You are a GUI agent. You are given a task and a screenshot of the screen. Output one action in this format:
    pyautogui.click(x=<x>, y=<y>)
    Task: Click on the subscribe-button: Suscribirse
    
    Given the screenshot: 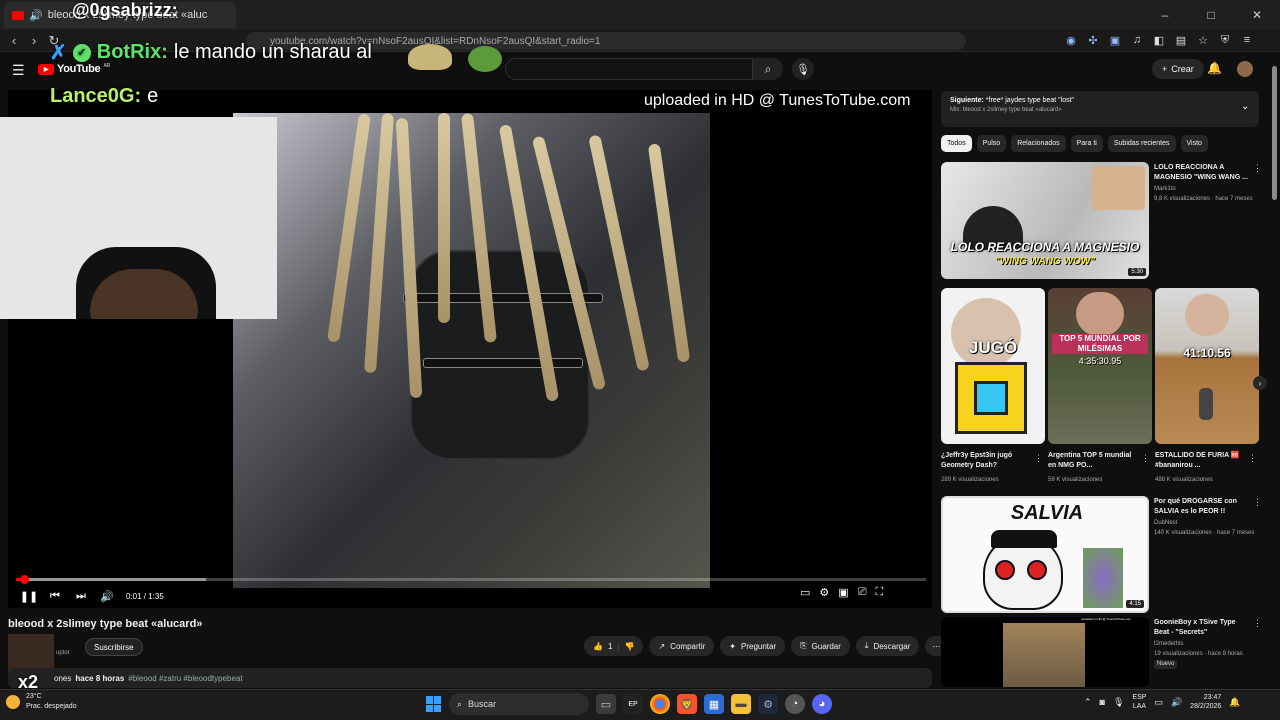 What is the action you would take?
    pyautogui.click(x=114, y=647)
    